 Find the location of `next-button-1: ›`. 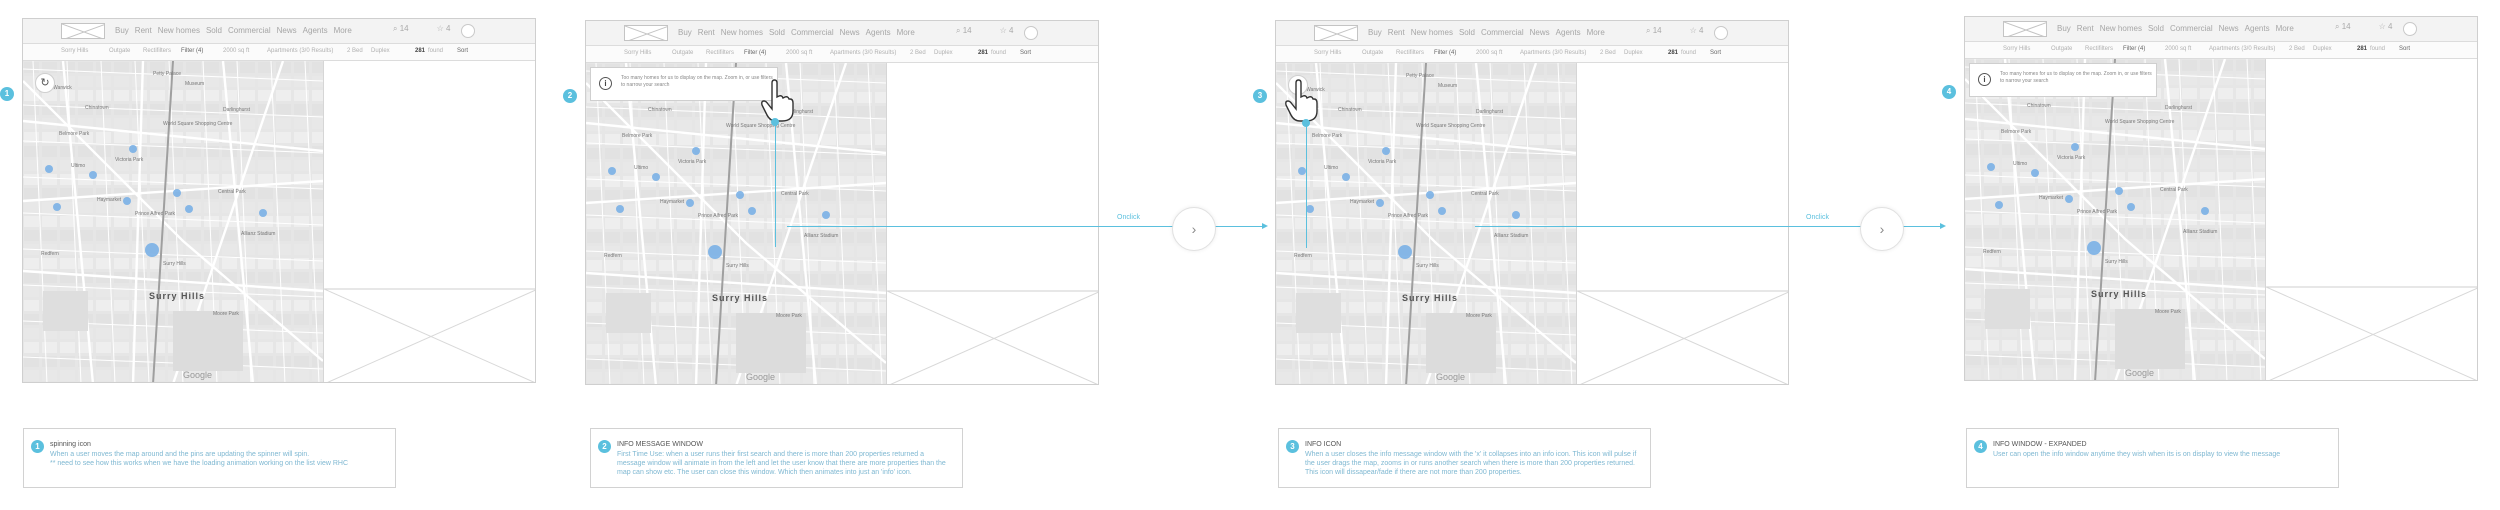

next-button-1: › is located at coordinates (1194, 229).